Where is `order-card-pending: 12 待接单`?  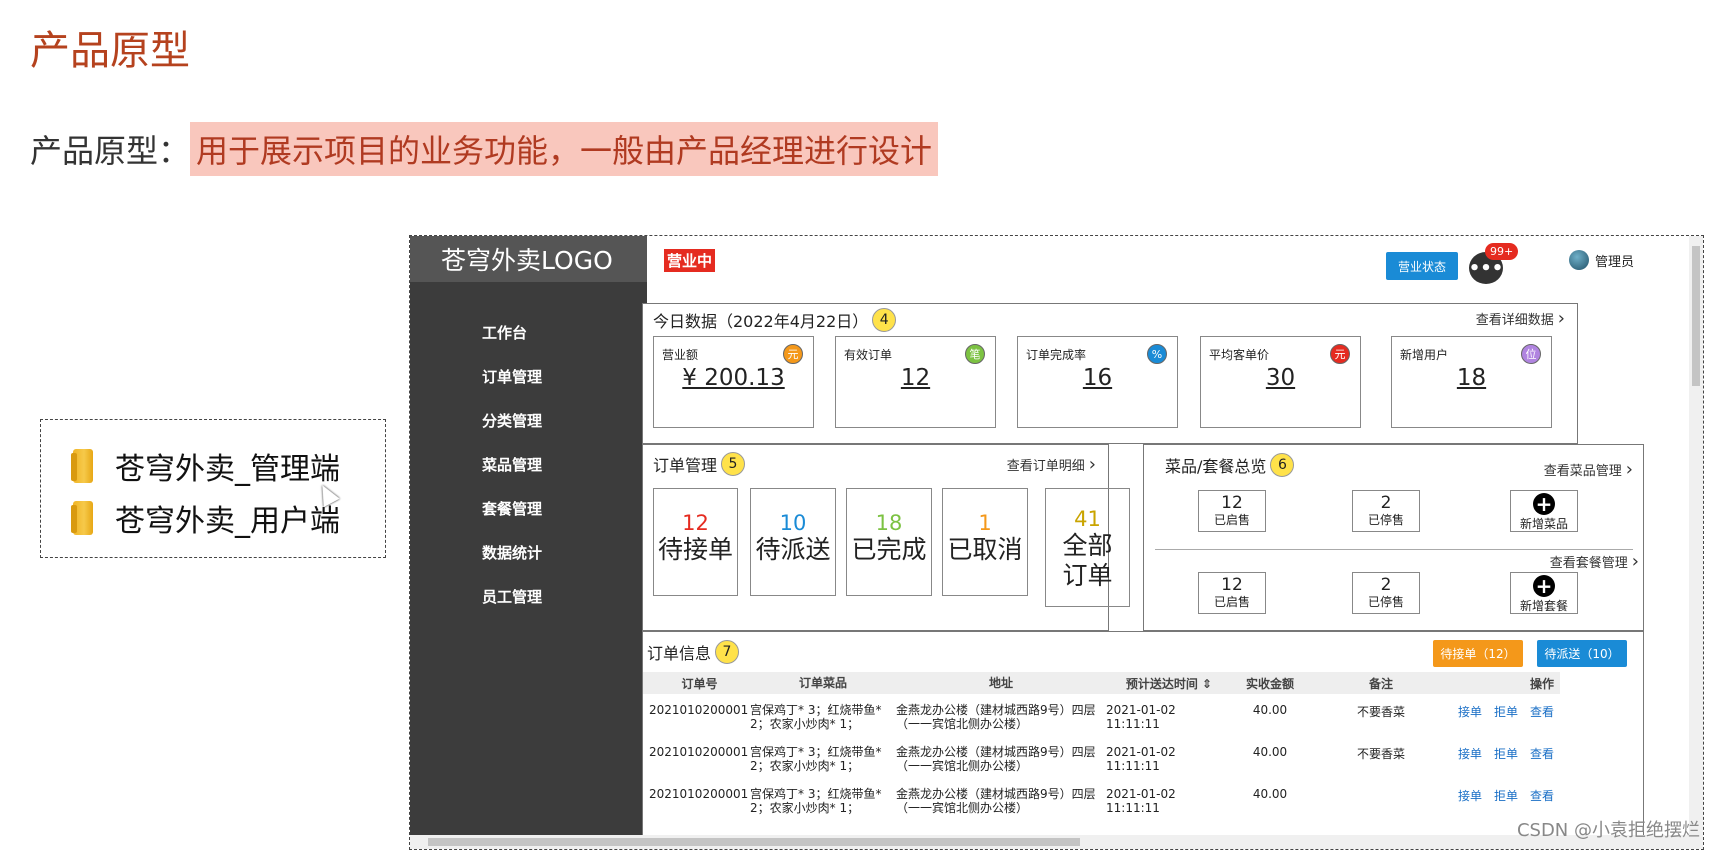 order-card-pending: 12 待接单 is located at coordinates (695, 542).